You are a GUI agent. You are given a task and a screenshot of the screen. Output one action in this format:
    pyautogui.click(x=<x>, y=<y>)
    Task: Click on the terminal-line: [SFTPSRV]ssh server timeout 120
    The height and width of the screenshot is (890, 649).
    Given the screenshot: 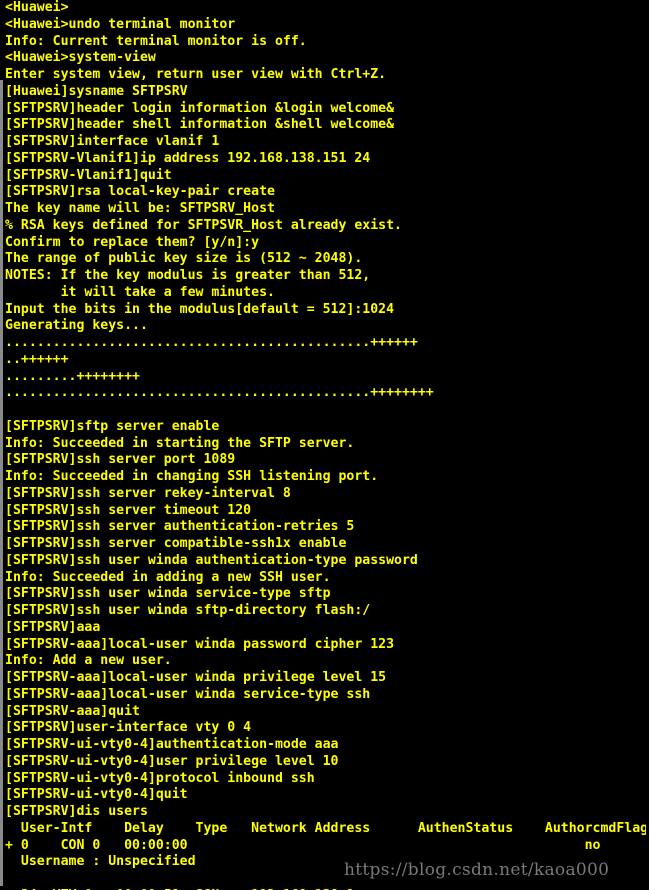 What is the action you would take?
    pyautogui.click(x=128, y=510)
    